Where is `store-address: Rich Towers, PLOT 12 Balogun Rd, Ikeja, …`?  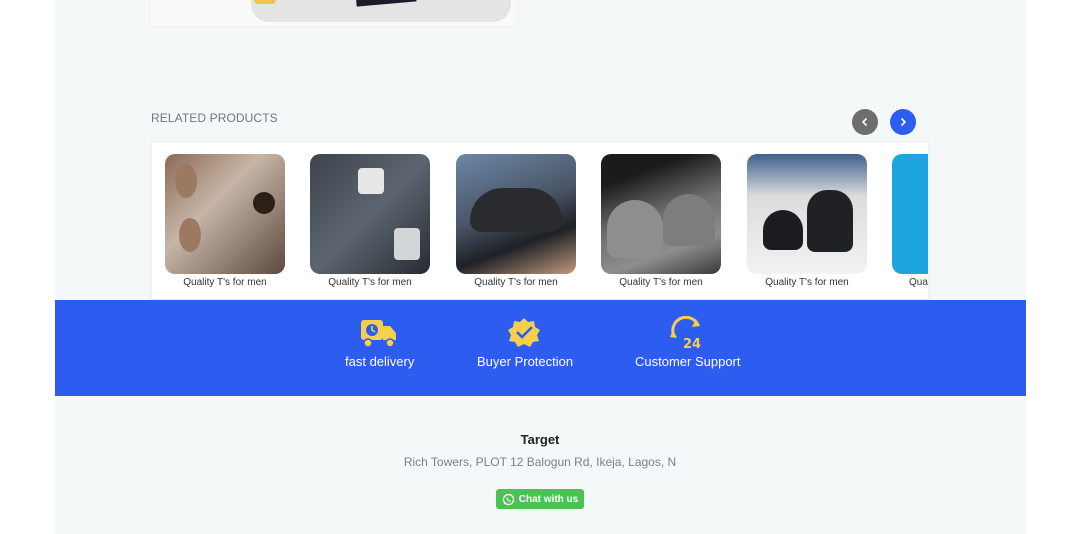
store-address: Rich Towers, PLOT 12 Balogun Rd, Ikeja, … is located at coordinates (540, 462).